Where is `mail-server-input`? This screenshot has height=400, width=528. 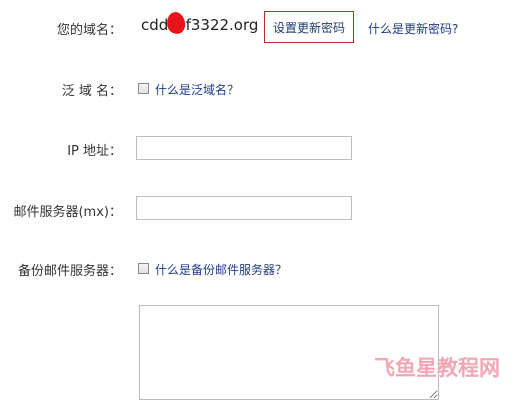 mail-server-input is located at coordinates (244, 208).